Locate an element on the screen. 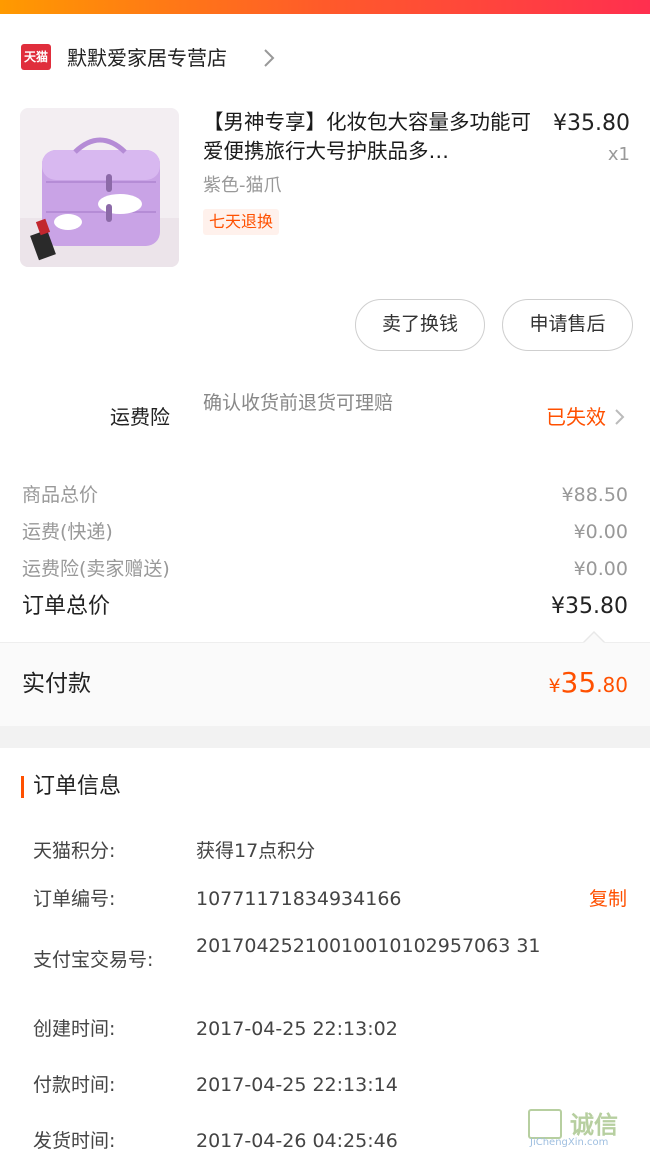  paid-decimal: .80 is located at coordinates (612, 685).